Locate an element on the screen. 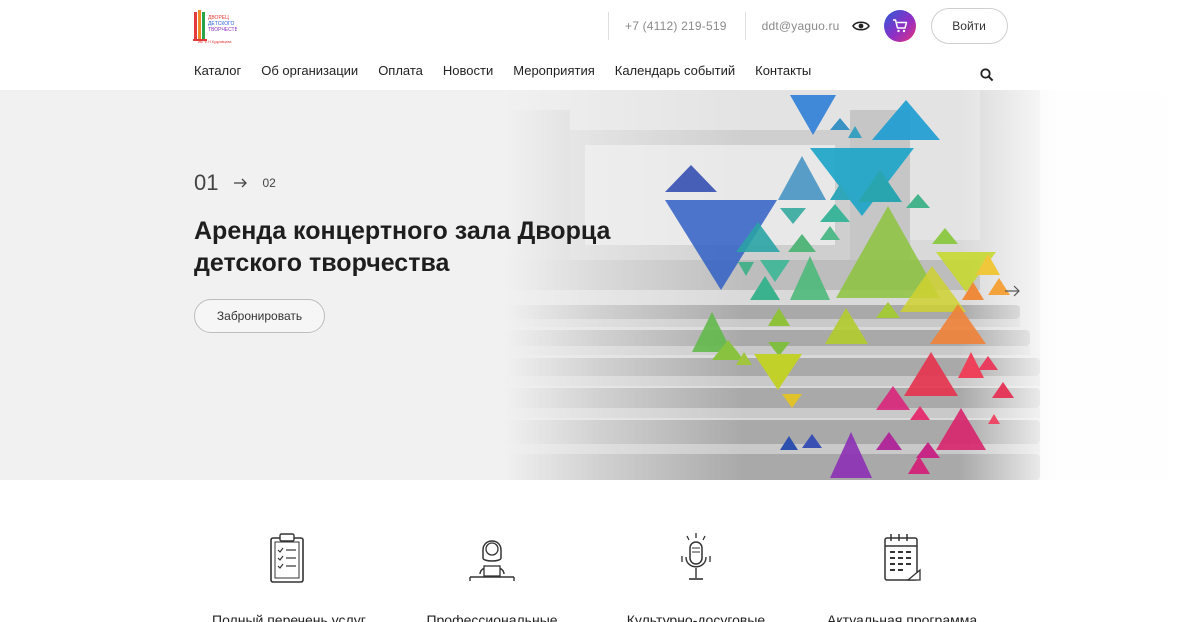 The height and width of the screenshot is (622, 1200). nav-item-payment: Оплата is located at coordinates (400, 70).